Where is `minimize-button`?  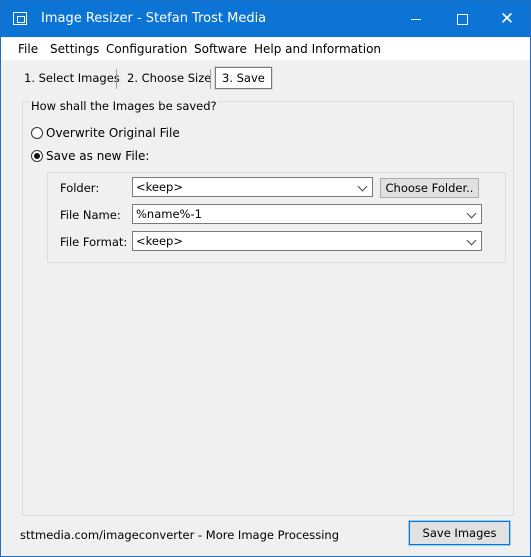
minimize-button is located at coordinates (416, 19).